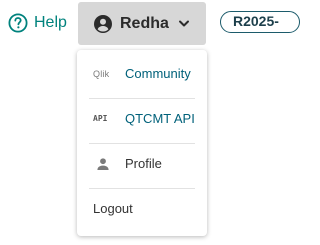  What do you see at coordinates (103, 164) in the screenshot?
I see `person-icon` at bounding box center [103, 164].